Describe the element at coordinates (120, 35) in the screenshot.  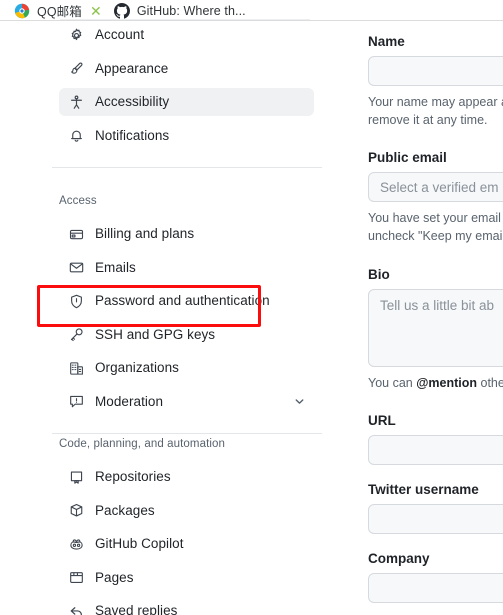
I see `sidebar-item-label: Account` at that location.